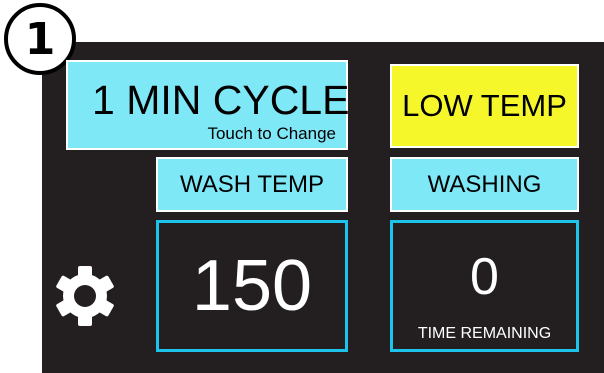 This screenshot has width=604, height=373. What do you see at coordinates (252, 286) in the screenshot?
I see `wash-temp-display: 150` at bounding box center [252, 286].